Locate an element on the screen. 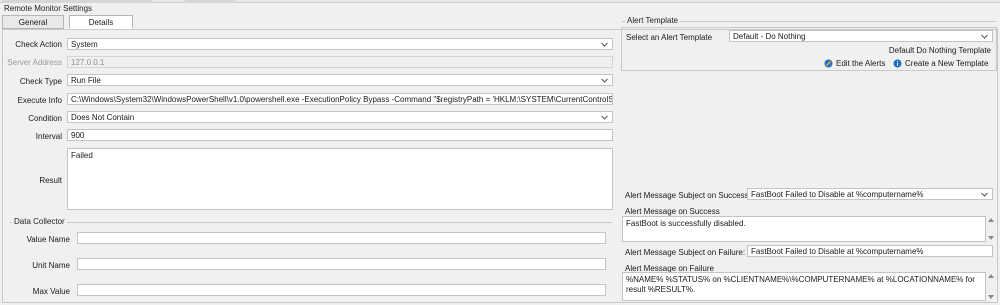  result-field: Failed is located at coordinates (340, 179).